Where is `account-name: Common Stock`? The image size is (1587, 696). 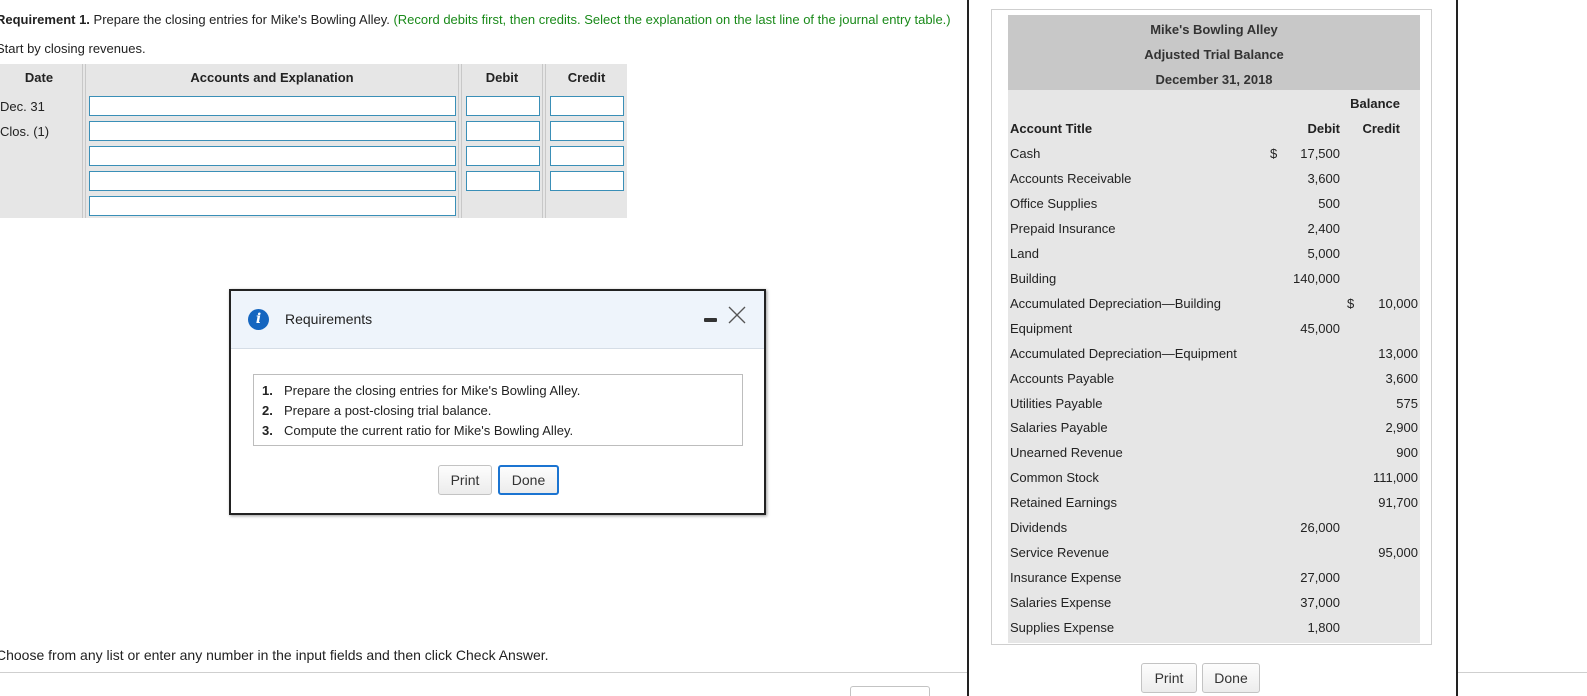 account-name: Common Stock is located at coordinates (1054, 478).